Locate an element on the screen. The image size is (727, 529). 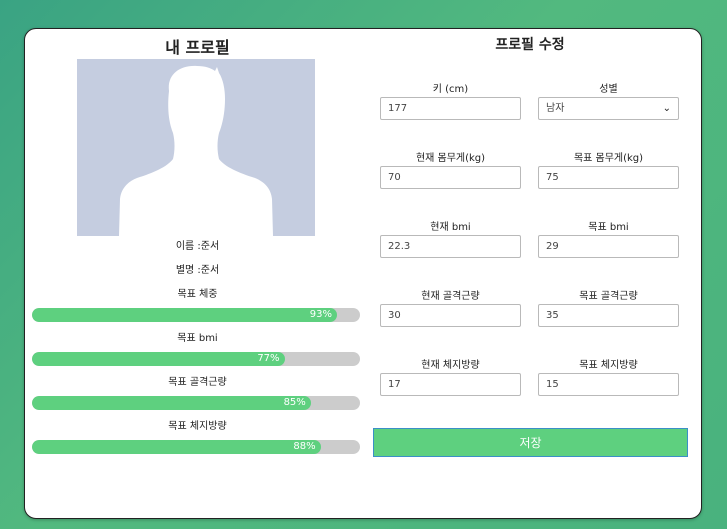
current-bmi-input: 22.3 is located at coordinates (450, 246).